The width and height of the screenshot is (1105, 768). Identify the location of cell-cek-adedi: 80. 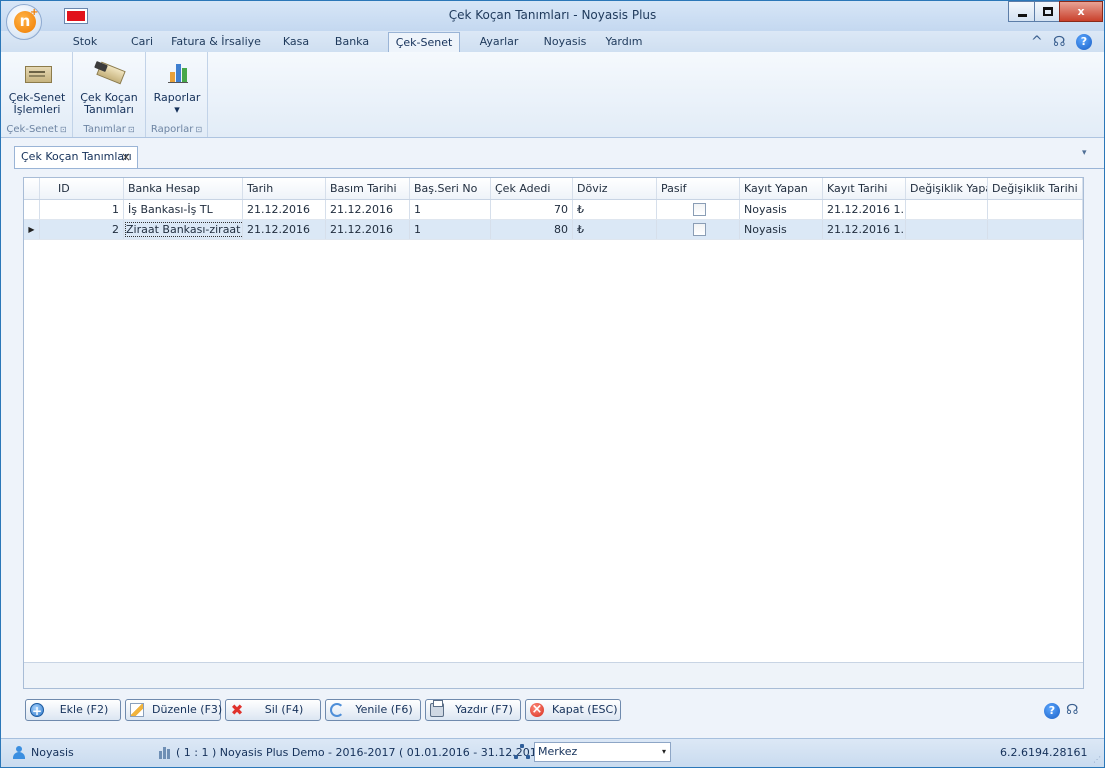
(532, 229).